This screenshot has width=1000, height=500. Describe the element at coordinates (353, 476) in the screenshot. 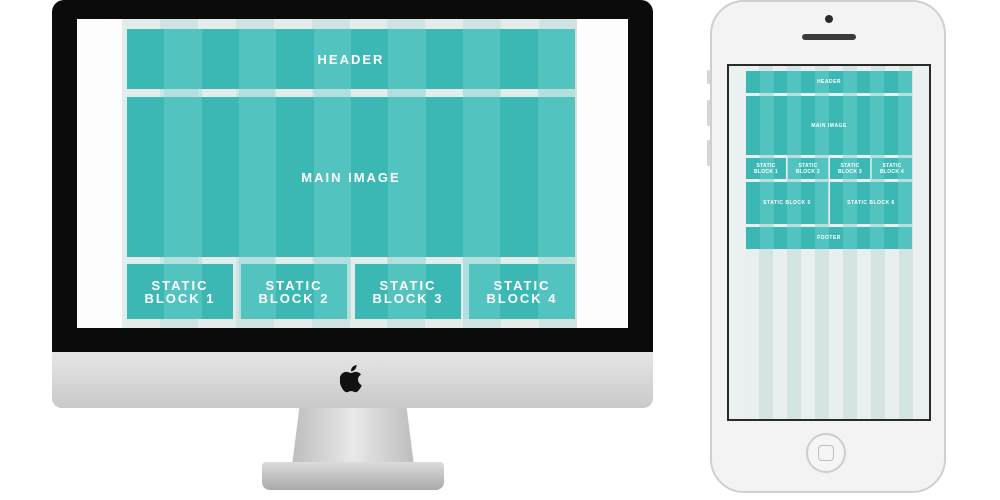

I see `desktop-monitor-stand-base` at that location.